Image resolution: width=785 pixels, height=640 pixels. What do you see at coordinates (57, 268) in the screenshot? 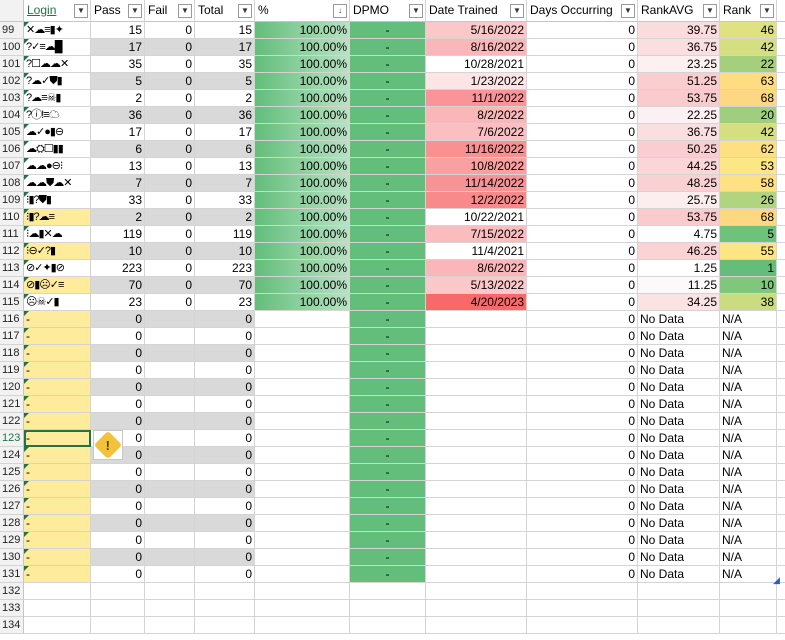
I see `login-cell: ⊘✓✦▮⊘` at bounding box center [57, 268].